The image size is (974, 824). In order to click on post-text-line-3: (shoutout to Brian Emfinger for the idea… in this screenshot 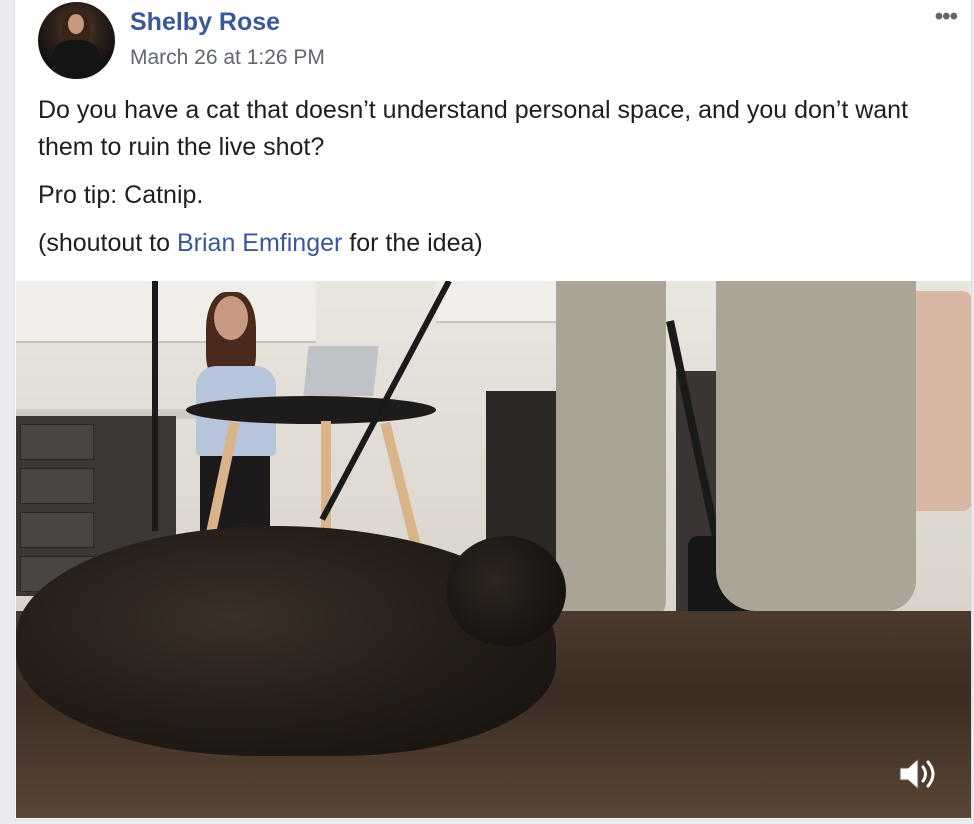, I will do `click(488, 243)`.